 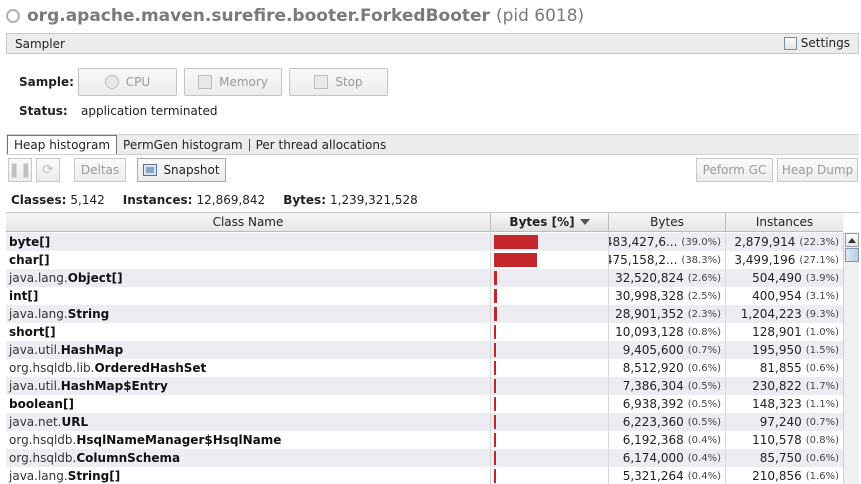 I want to click on instances-cell: 97,240 (0.7%), so click(x=784, y=422).